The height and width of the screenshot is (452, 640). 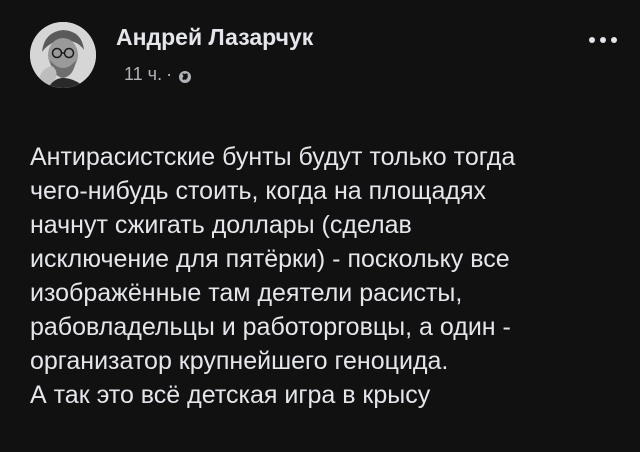 I want to click on author-avatar, so click(x=63, y=55).